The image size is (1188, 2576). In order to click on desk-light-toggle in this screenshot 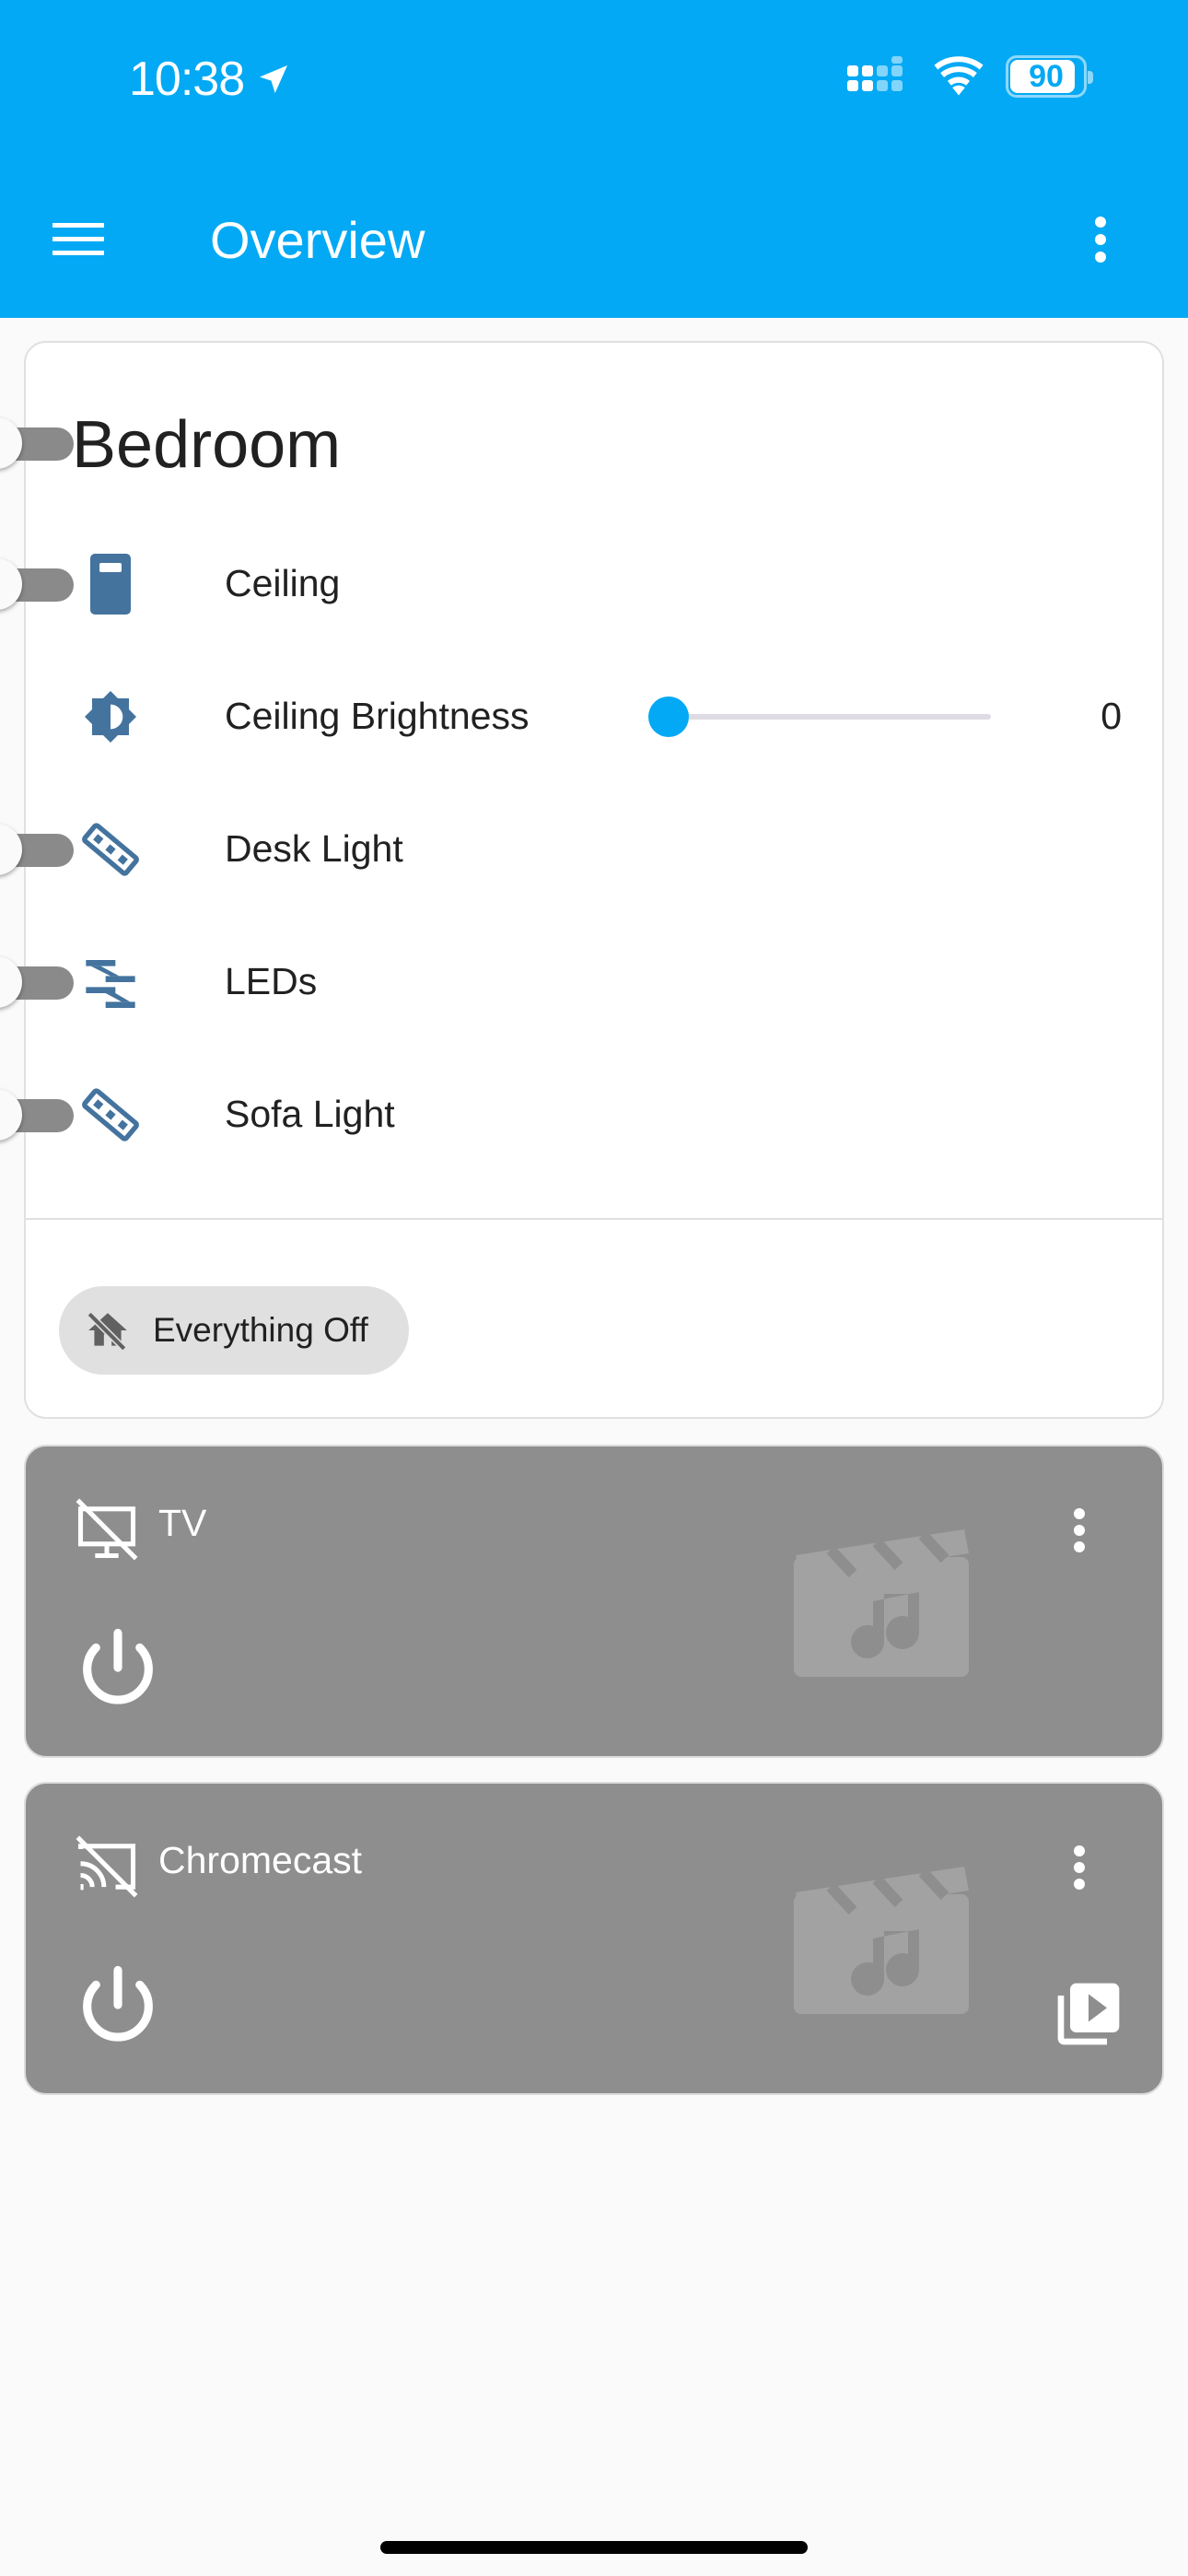, I will do `click(37, 849)`.